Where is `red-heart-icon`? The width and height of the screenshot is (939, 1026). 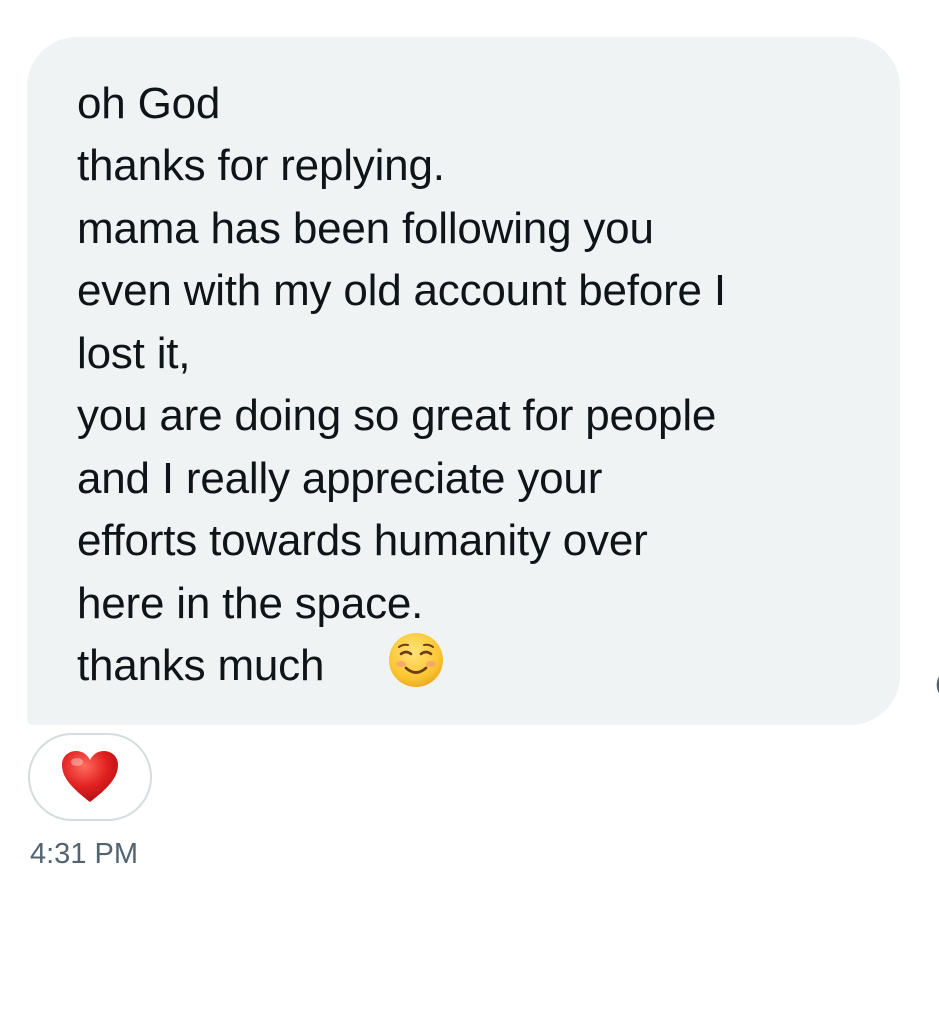 red-heart-icon is located at coordinates (90, 776).